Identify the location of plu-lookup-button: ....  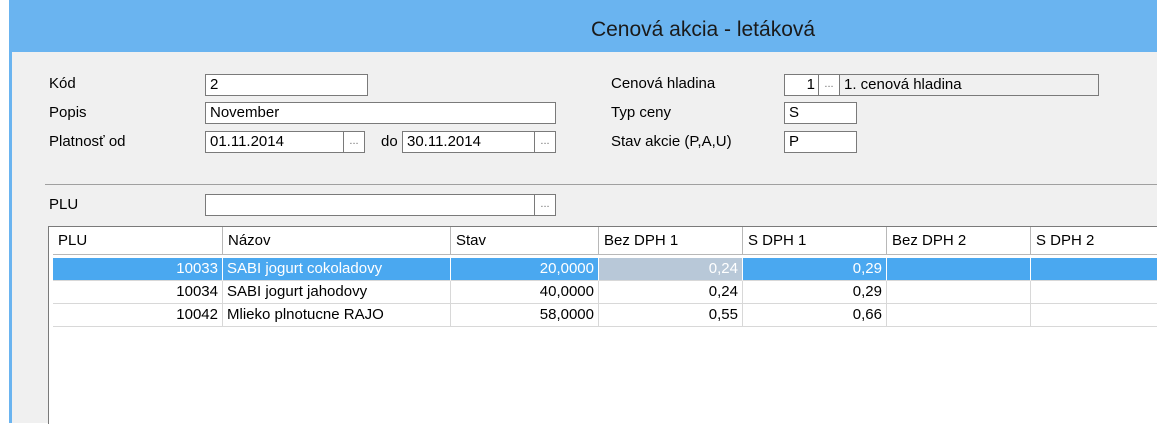
(544, 205).